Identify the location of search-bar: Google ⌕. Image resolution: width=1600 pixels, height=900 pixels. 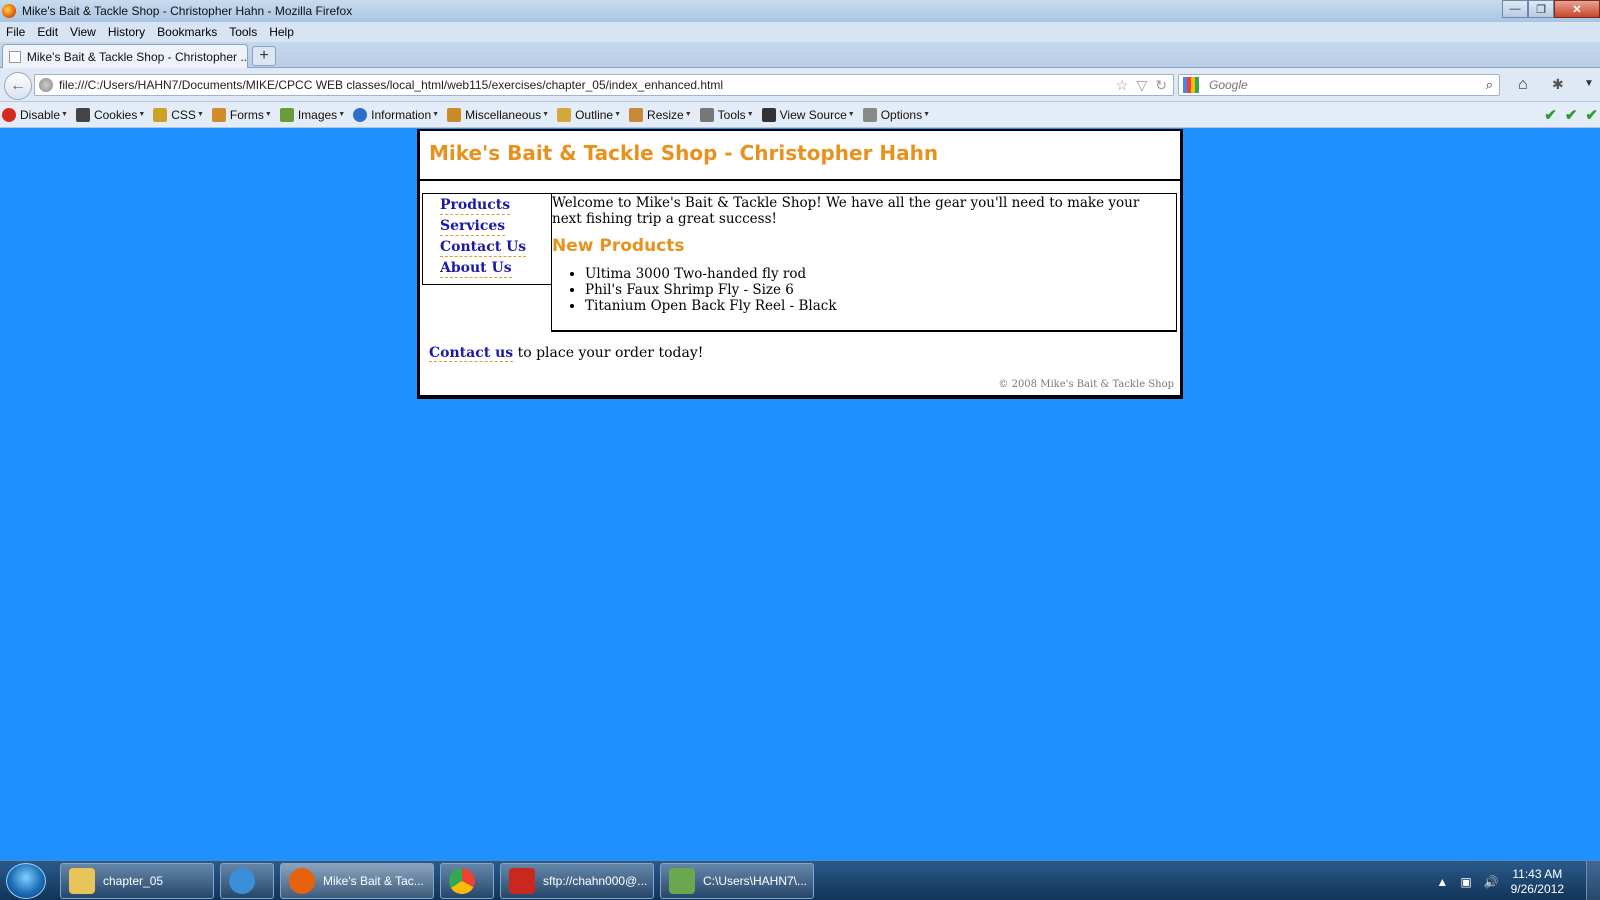
(1339, 85).